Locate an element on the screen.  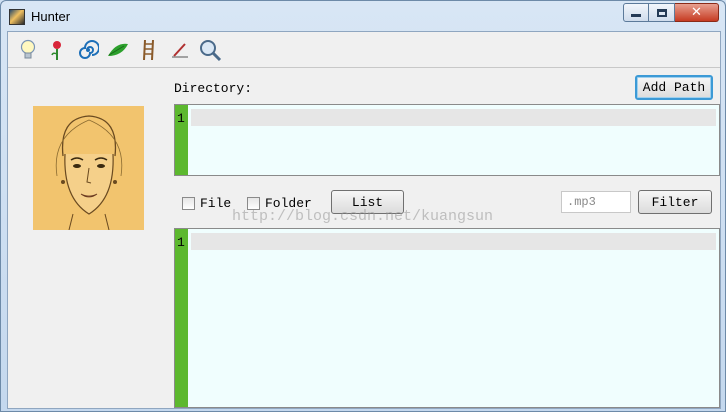
title-bar: Hunter ✕ is located at coordinates (363, 16).